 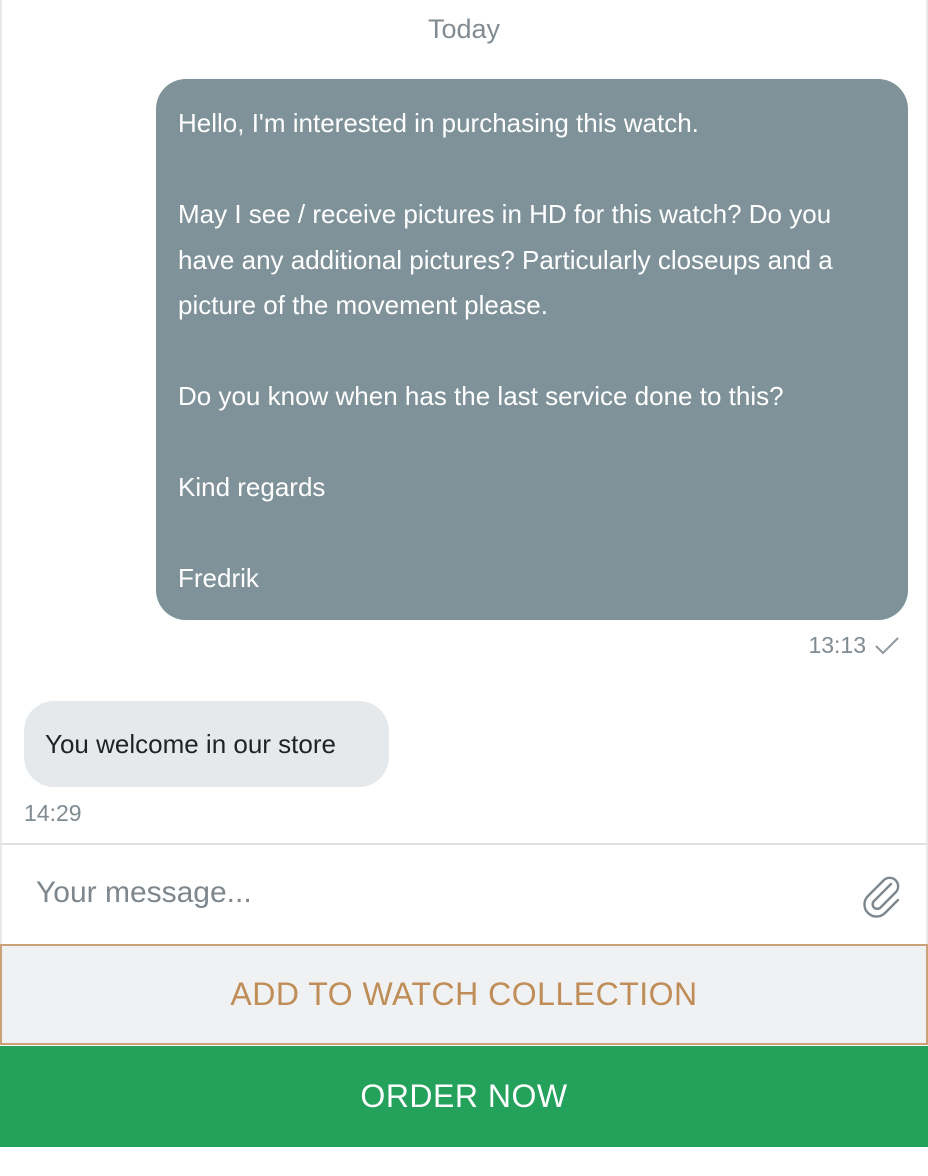 I want to click on paperclip-icon, so click(x=882, y=895).